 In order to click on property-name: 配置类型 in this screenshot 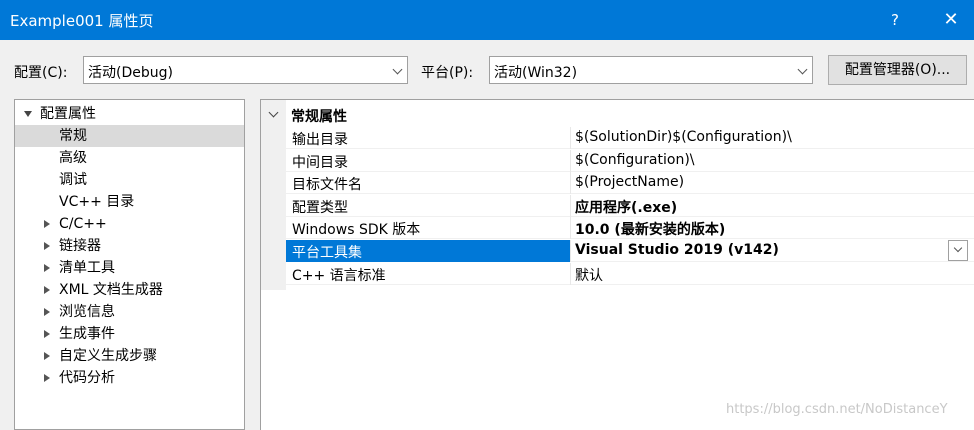, I will do `click(320, 207)`.